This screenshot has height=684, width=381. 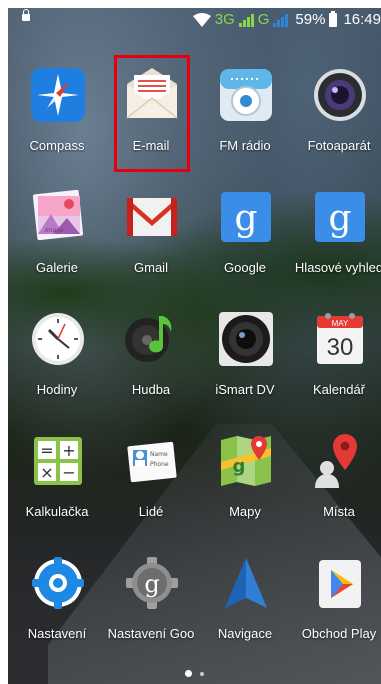 What do you see at coordinates (26, 15) in the screenshot?
I see `lock-icon` at bounding box center [26, 15].